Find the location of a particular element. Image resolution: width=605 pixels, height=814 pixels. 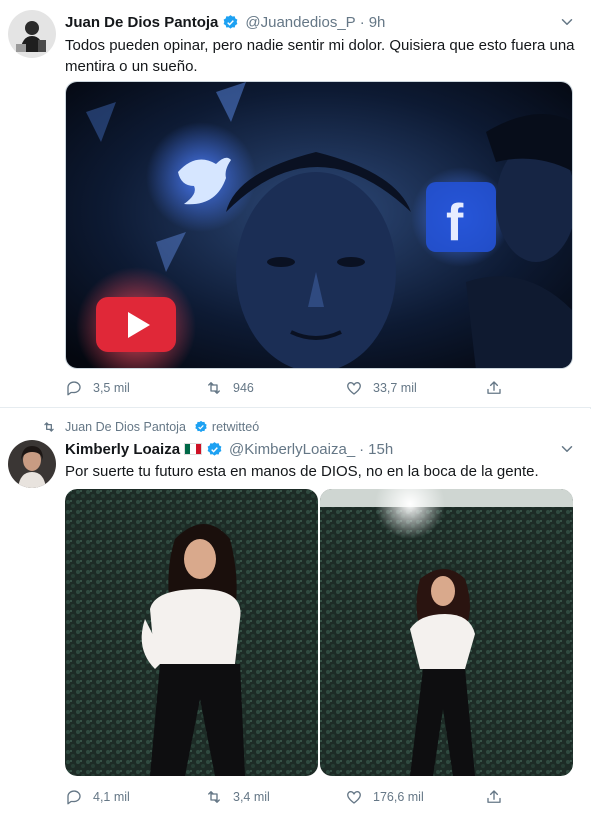

reply-button: 4,1 mil is located at coordinates (135, 797).